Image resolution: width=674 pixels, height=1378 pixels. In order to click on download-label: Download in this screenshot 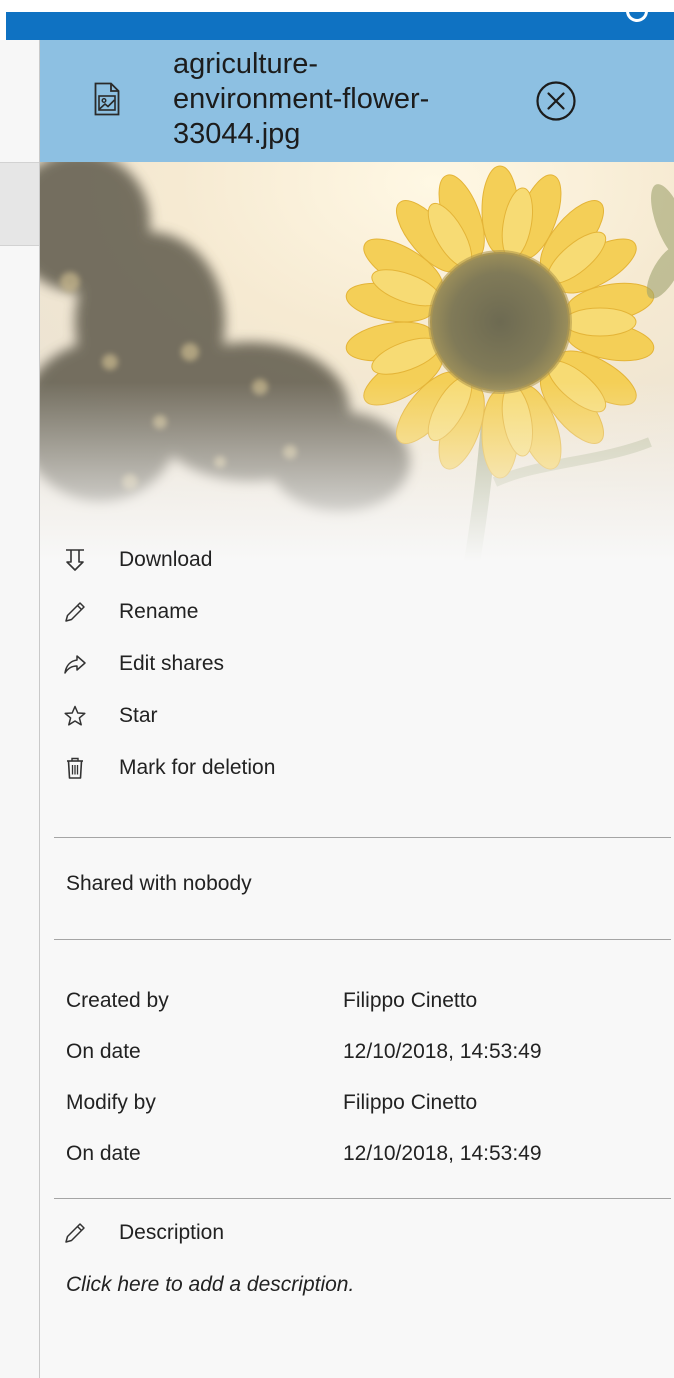, I will do `click(166, 559)`.